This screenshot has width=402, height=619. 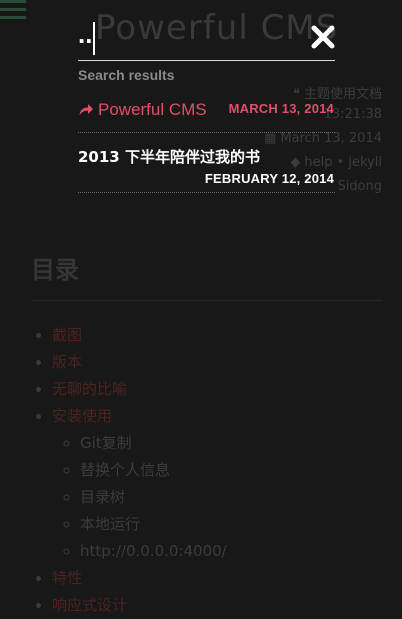 I want to click on search-result: 2013 下半年陪伴过我的书 FEBRUARY 12, 2014, so click(x=206, y=166).